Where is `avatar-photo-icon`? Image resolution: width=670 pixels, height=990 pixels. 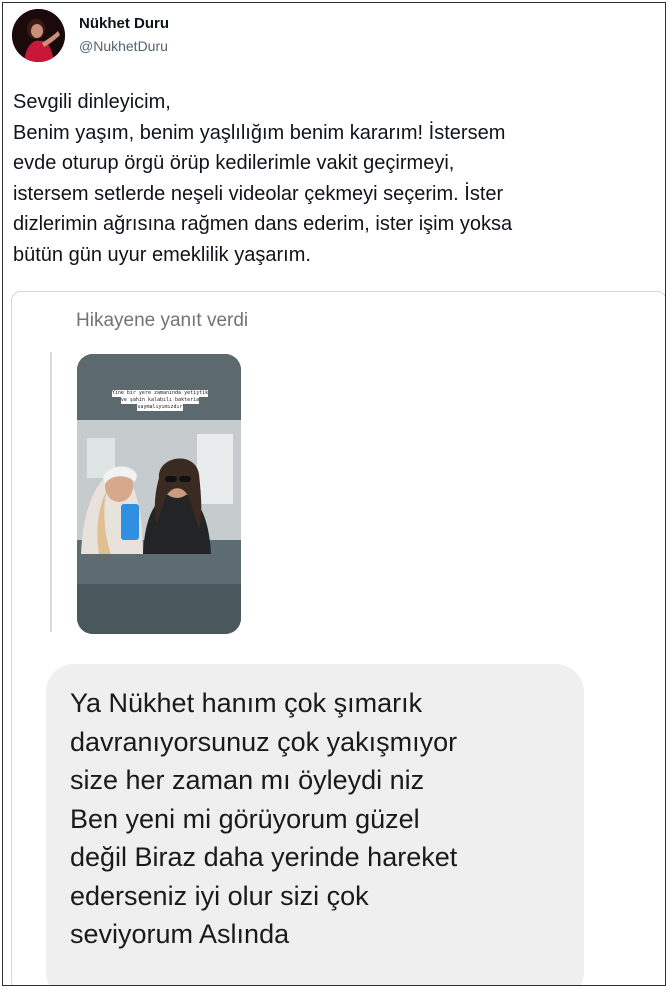
avatar-photo-icon is located at coordinates (38, 35).